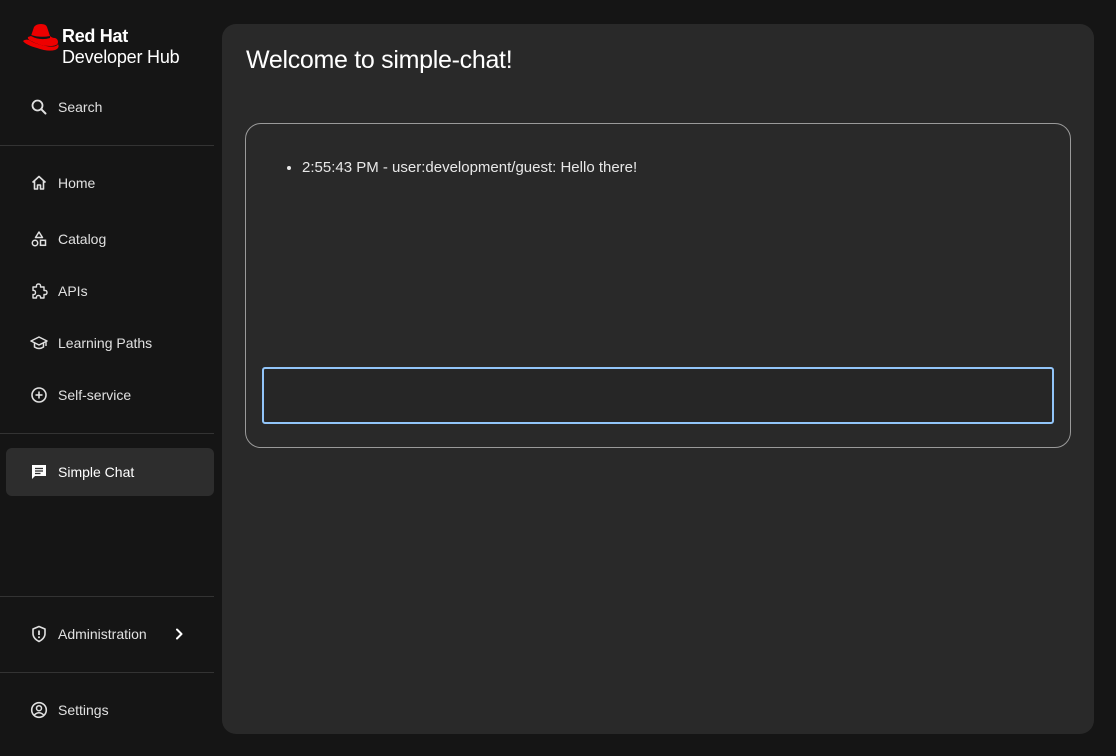  I want to click on sidebar-item-catalog: Catalog, so click(110, 239).